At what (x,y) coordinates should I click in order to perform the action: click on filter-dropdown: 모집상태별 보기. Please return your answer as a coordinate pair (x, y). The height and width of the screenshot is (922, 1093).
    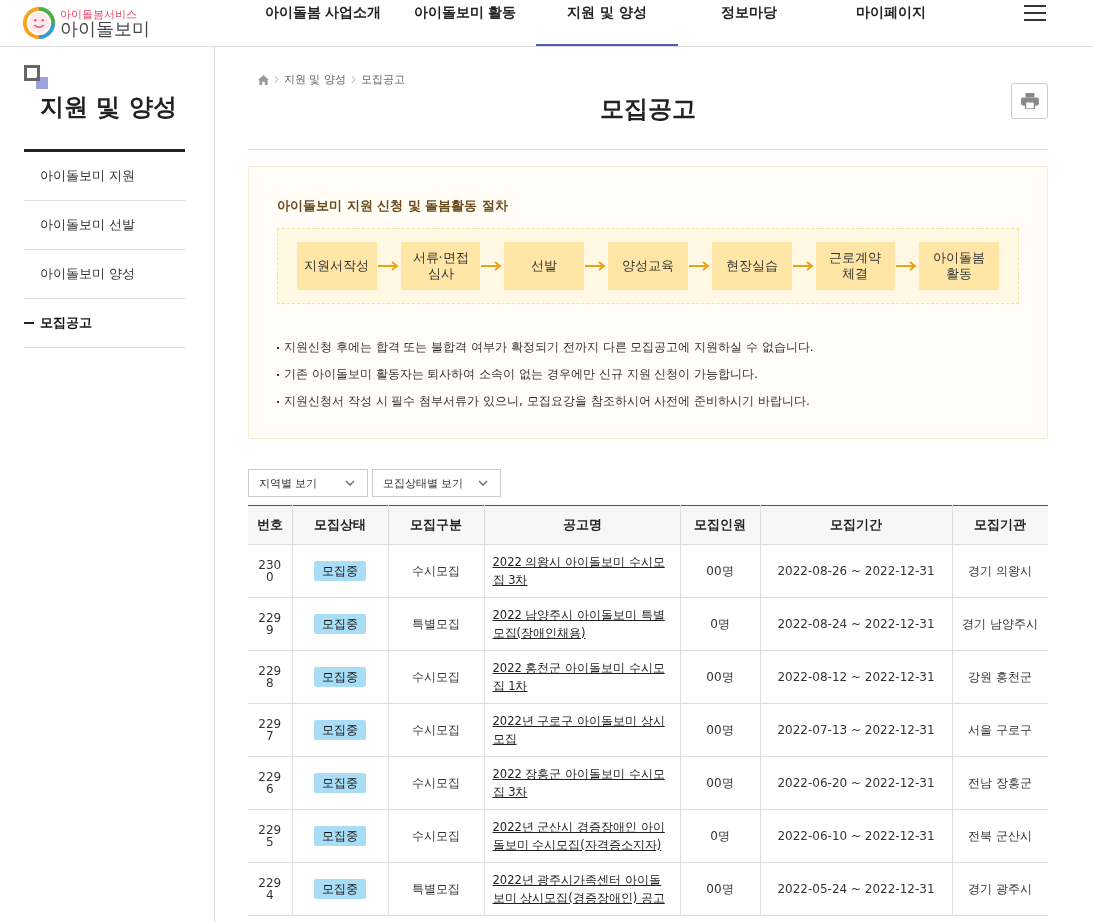
    Looking at the image, I should click on (436, 483).